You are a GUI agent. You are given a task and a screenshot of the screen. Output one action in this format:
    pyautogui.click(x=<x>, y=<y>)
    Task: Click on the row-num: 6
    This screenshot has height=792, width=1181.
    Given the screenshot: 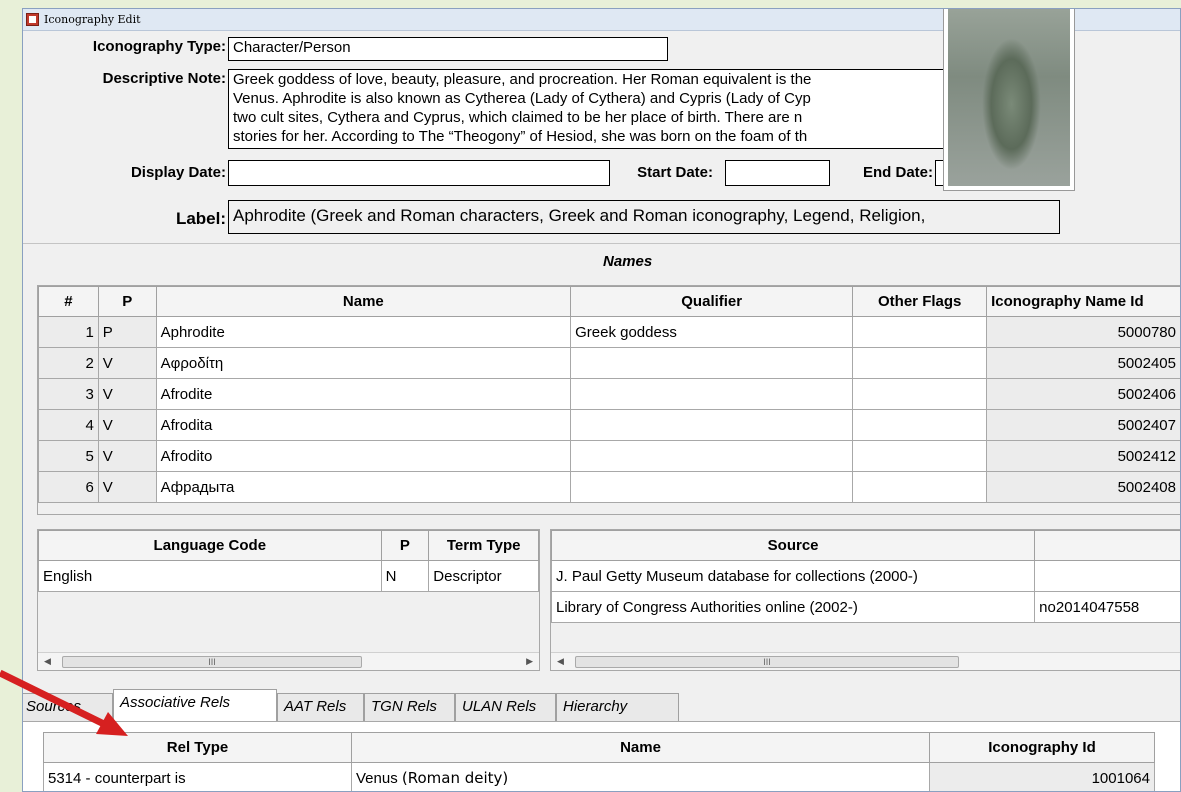 What is the action you would take?
    pyautogui.click(x=68, y=487)
    